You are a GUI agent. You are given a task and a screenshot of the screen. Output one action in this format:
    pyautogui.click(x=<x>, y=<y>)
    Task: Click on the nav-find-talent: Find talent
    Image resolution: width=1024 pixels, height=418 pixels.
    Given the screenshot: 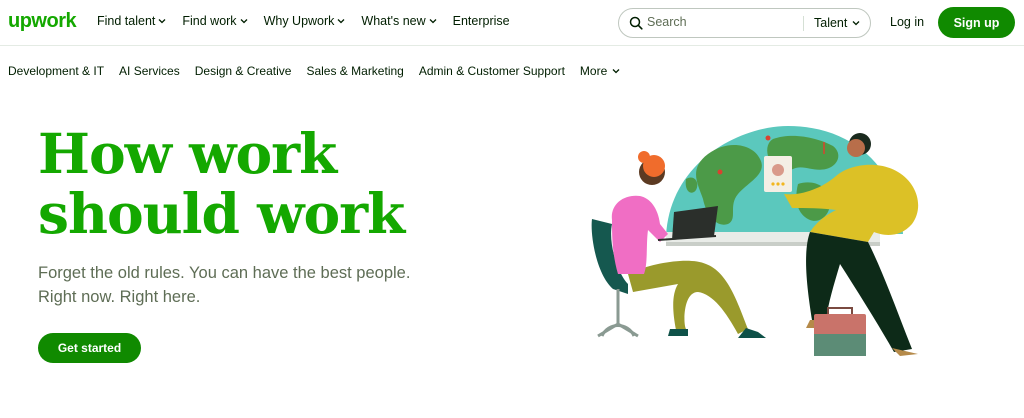 What is the action you would take?
    pyautogui.click(x=131, y=21)
    